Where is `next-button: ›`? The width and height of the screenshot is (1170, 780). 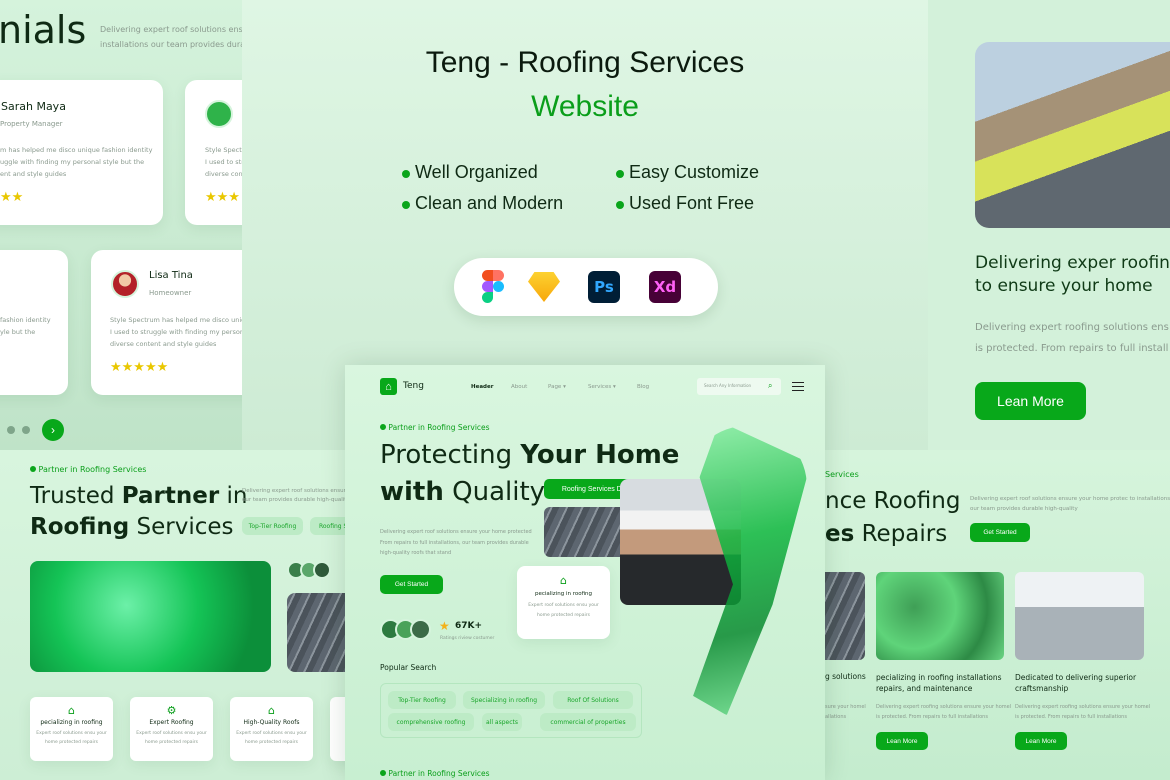
next-button: › is located at coordinates (53, 430).